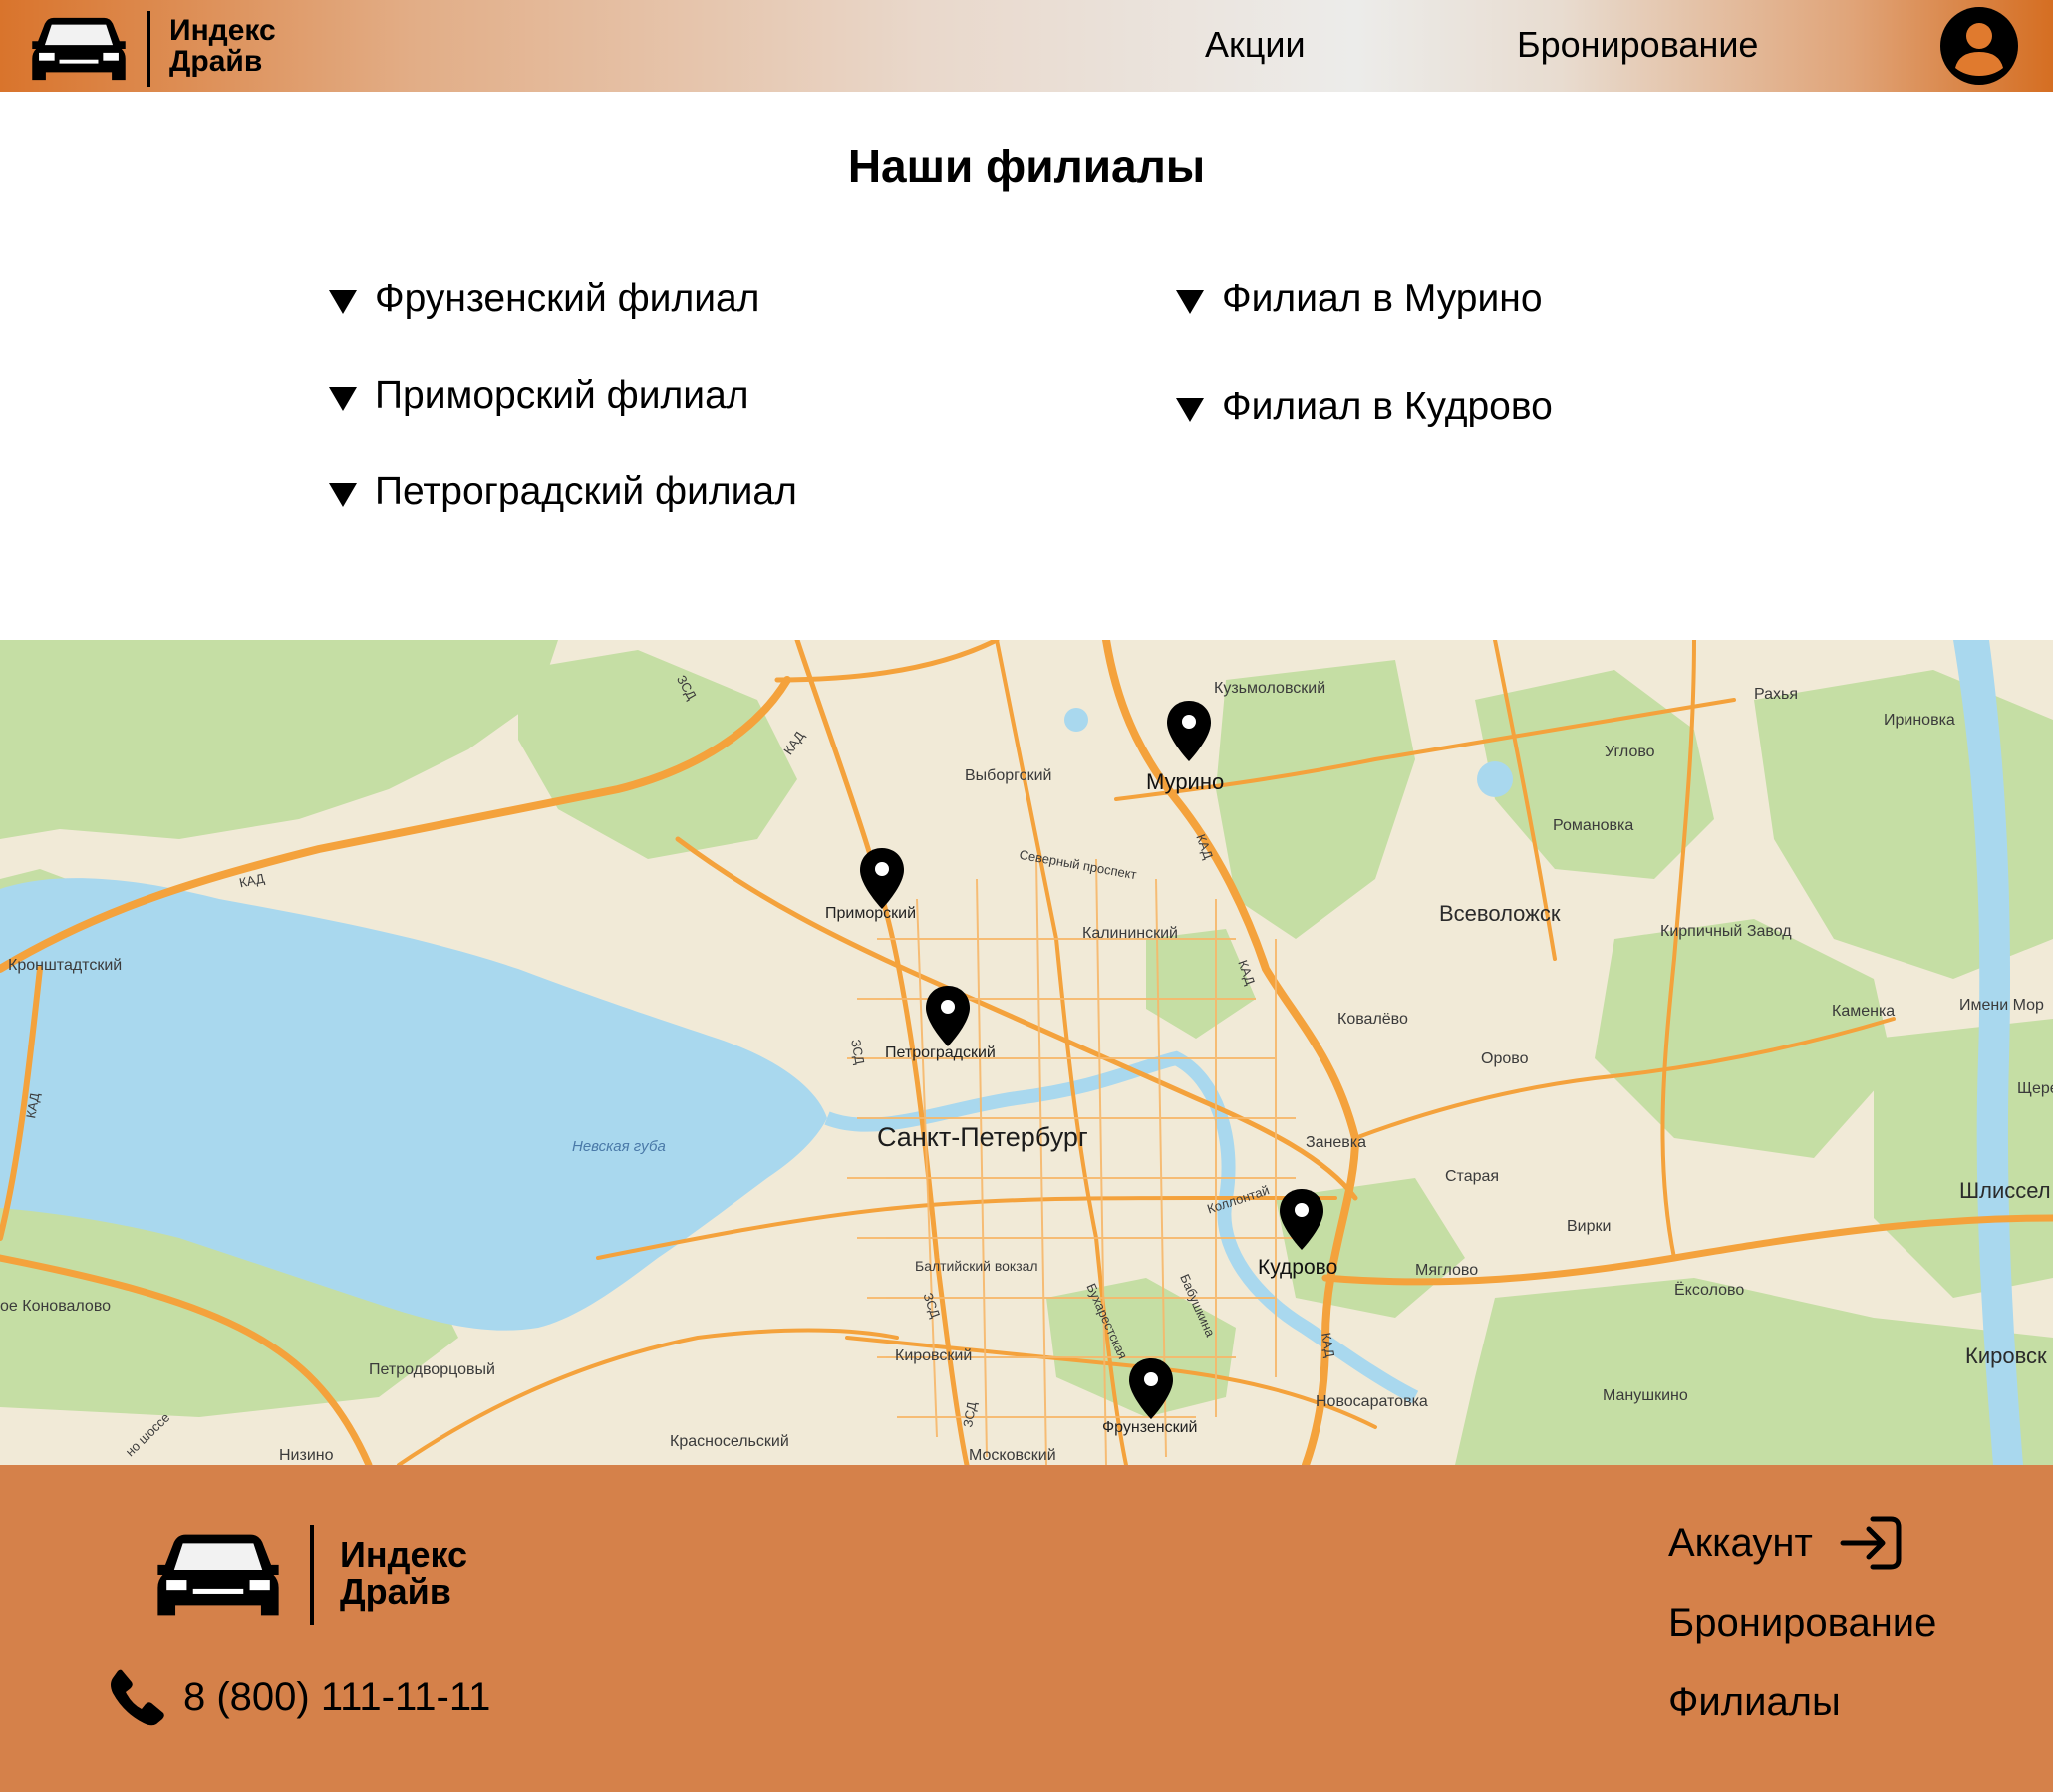 The width and height of the screenshot is (2053, 1792). I want to click on map-label: Ириновка, so click(1920, 720).